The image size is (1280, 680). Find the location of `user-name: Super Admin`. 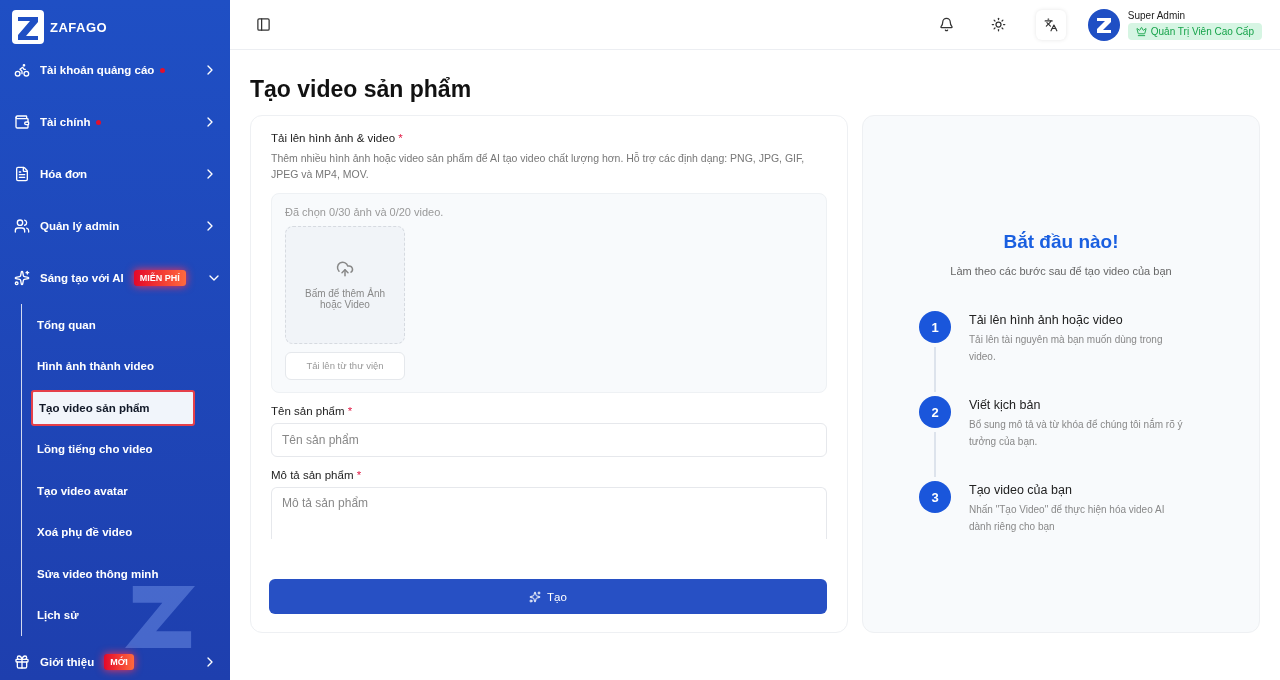

user-name: Super Admin is located at coordinates (1157, 15).